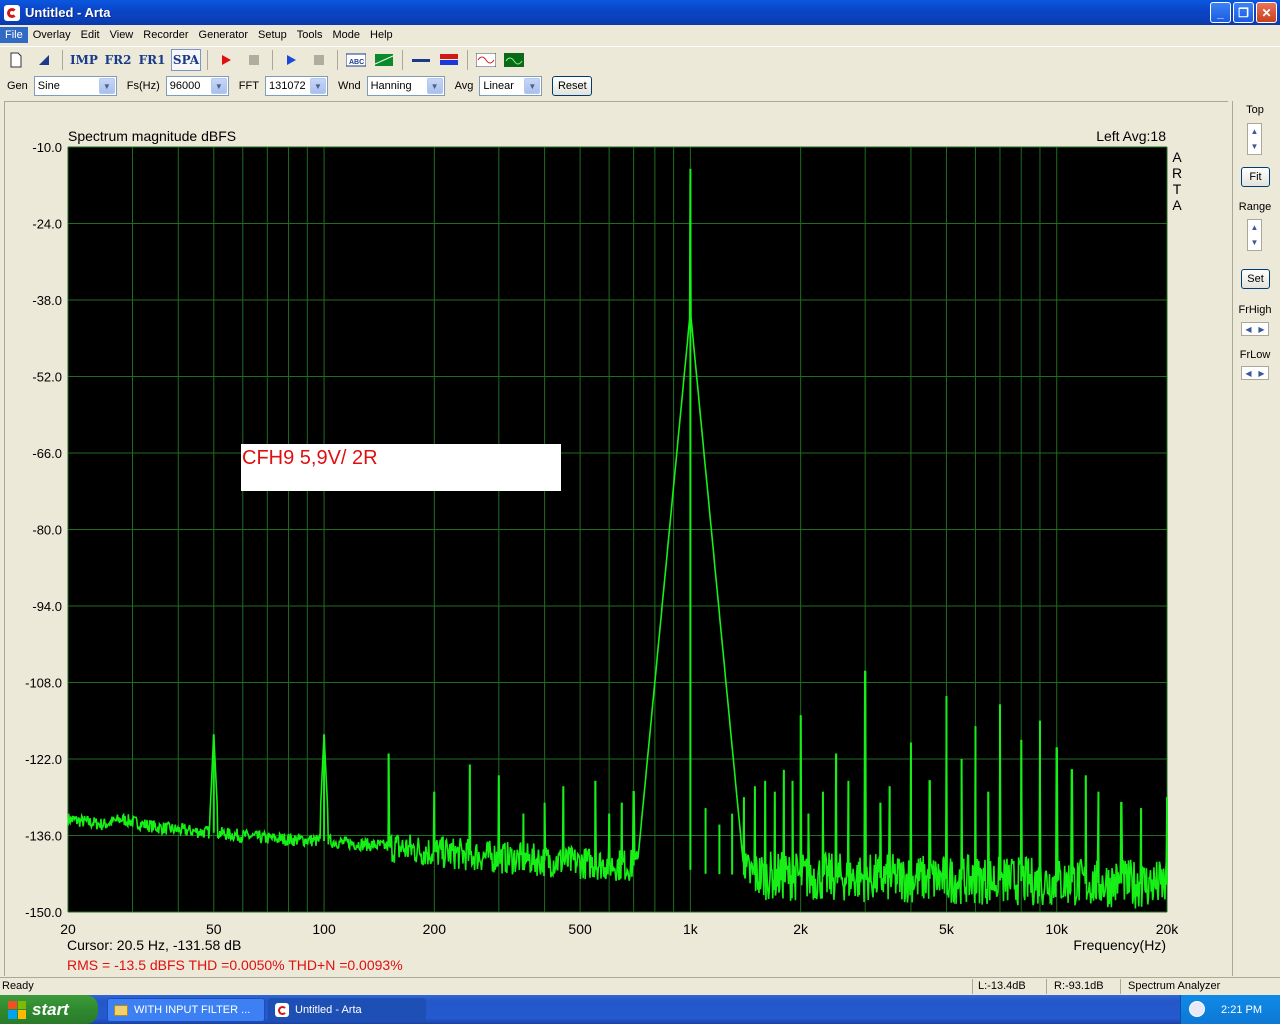 This screenshot has width=1280, height=1024. I want to click on menu-view: View, so click(122, 35).